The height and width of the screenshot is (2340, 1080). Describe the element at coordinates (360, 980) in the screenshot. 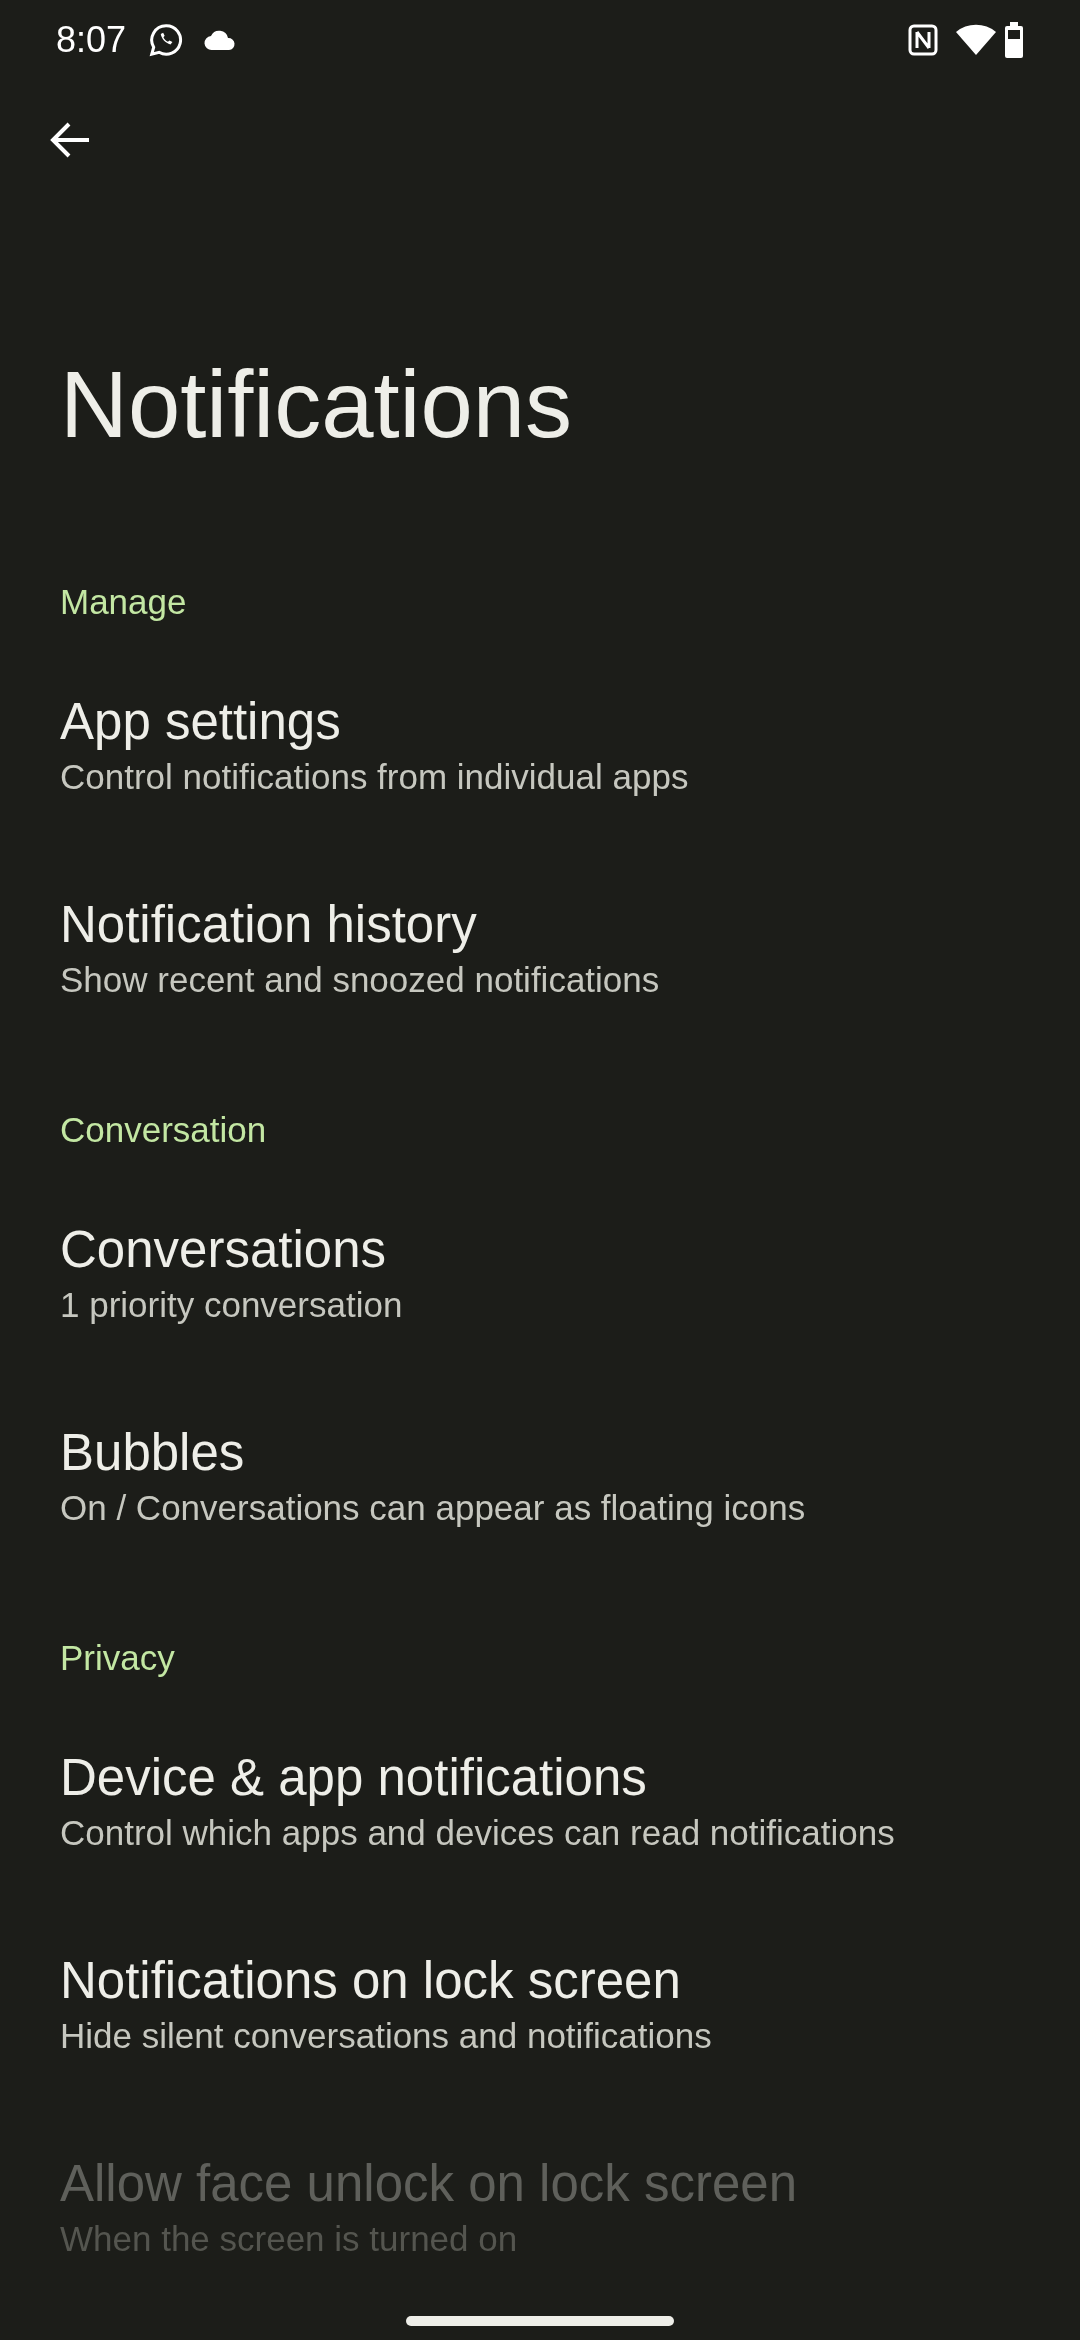

I see `item-subtitle: Show recent and snoozed notifications` at that location.